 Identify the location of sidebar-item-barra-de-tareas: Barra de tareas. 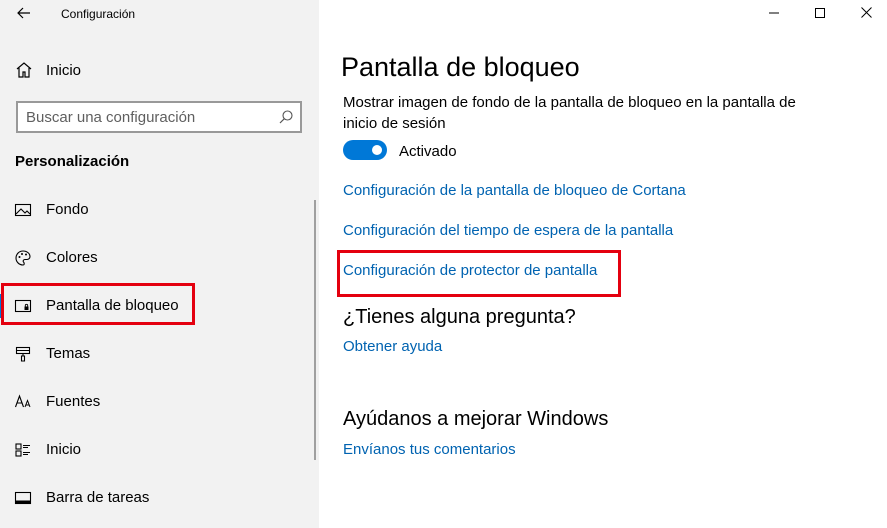
(159, 498).